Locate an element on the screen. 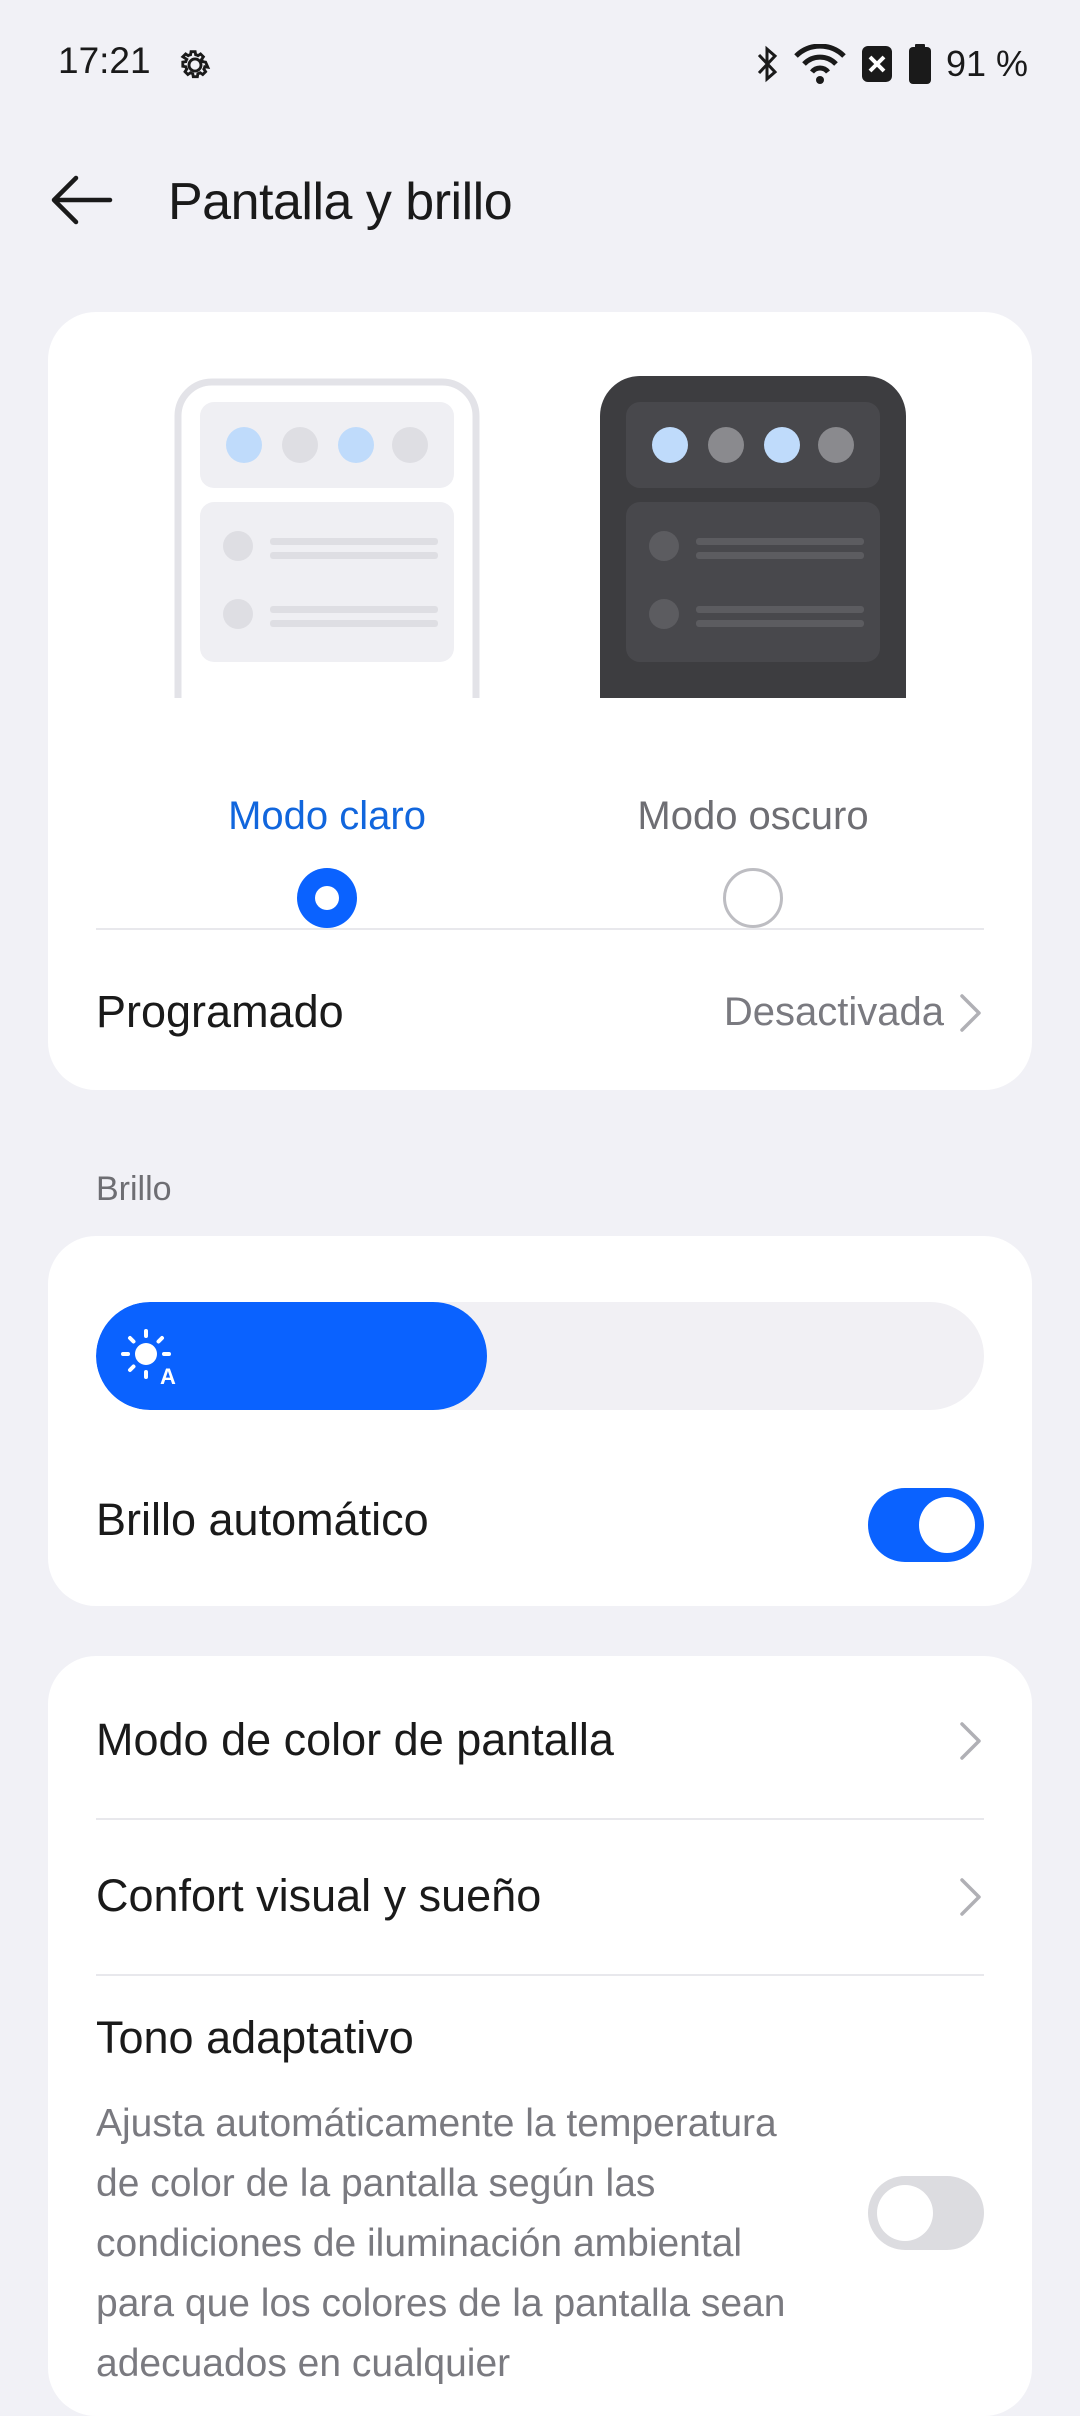 The height and width of the screenshot is (2416, 1080). visual-comfort-row: Confort visual y sueño is located at coordinates (540, 1897).